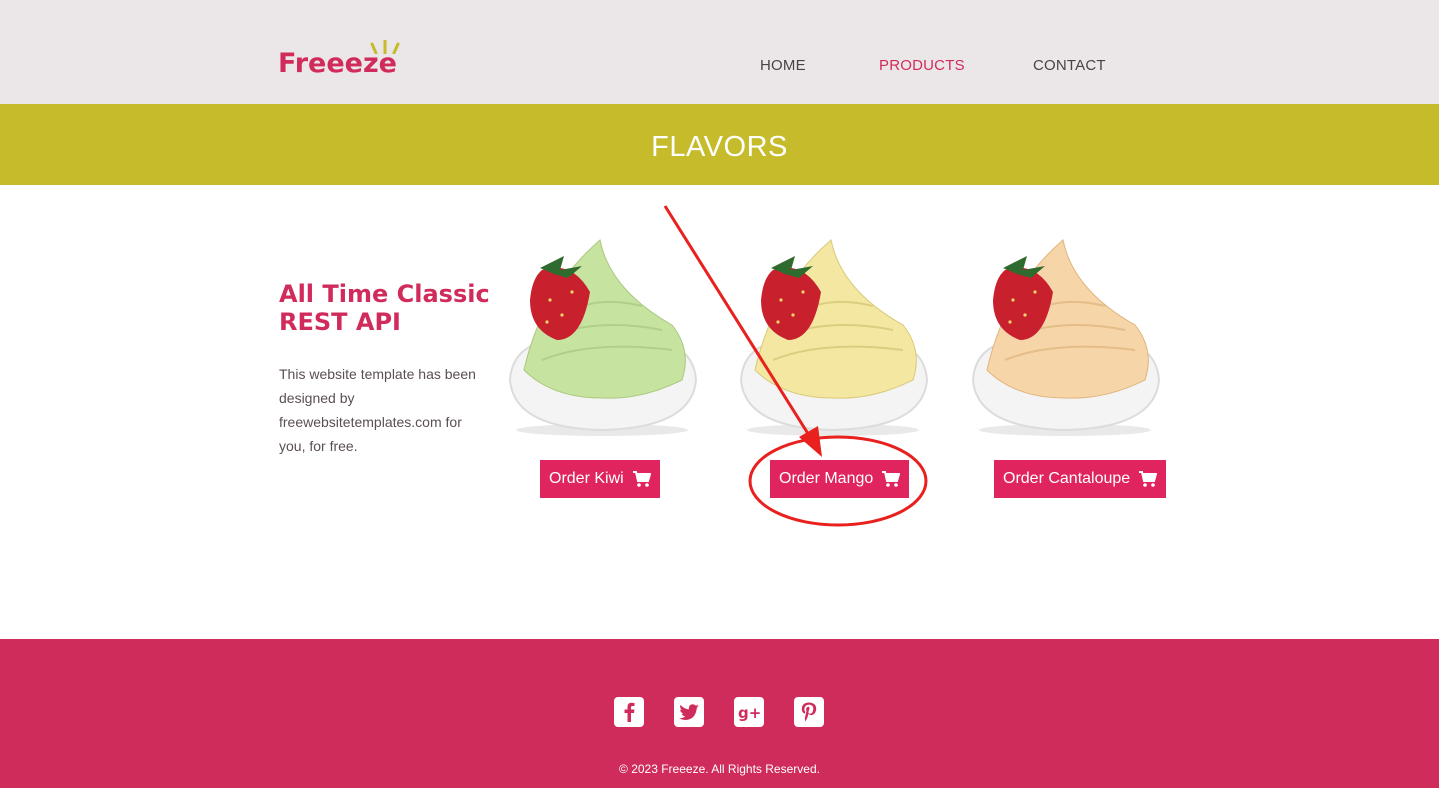 This screenshot has height=788, width=1439. Describe the element at coordinates (603, 337) in the screenshot. I see `kiwi-dessert-image` at that location.